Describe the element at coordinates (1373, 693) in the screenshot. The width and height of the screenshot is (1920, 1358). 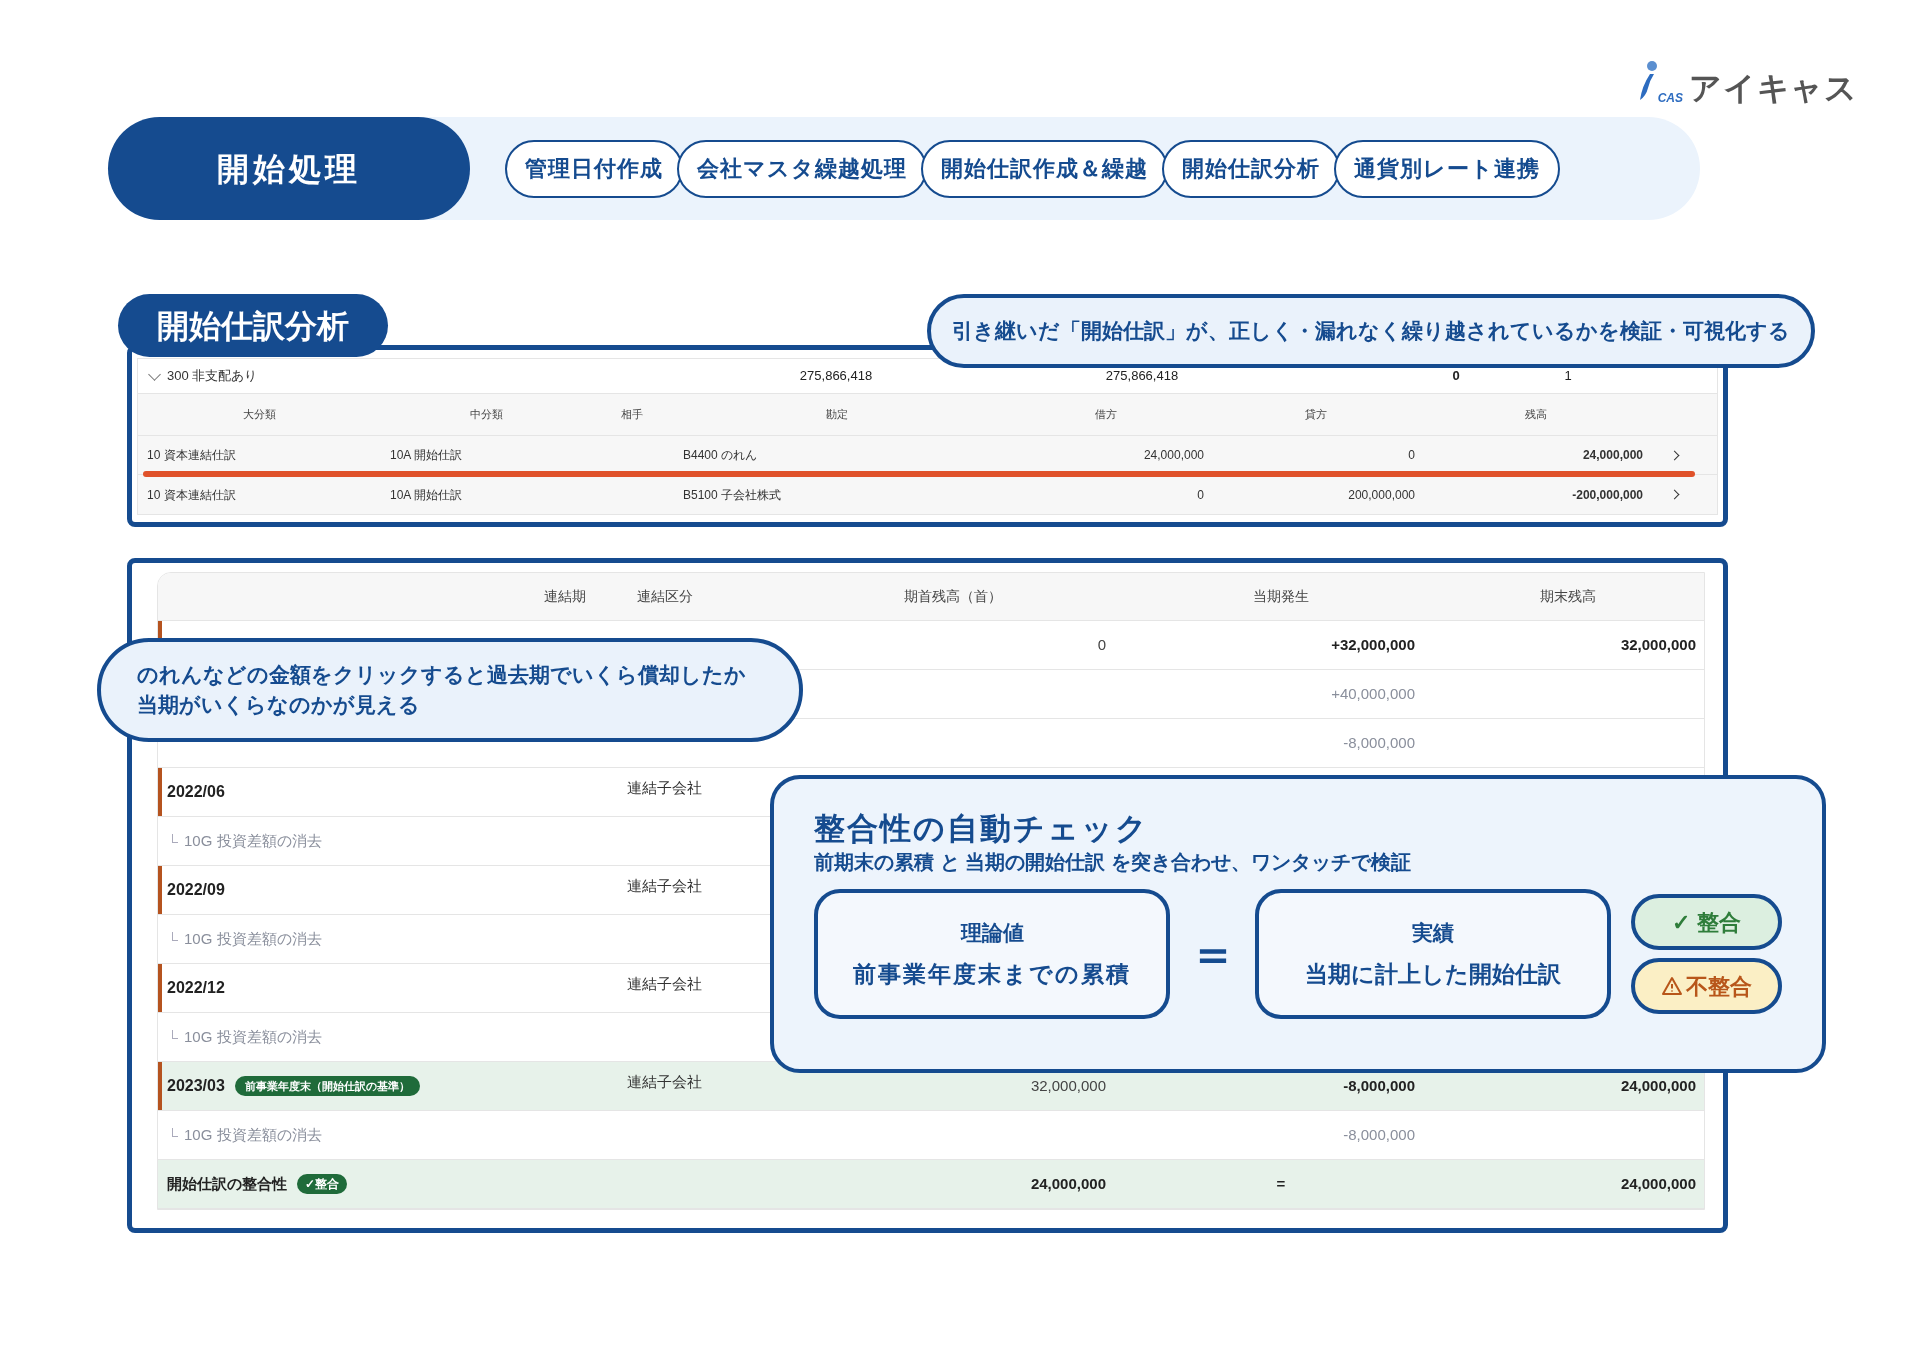
I see `table-cell-text: +40,000,000` at that location.